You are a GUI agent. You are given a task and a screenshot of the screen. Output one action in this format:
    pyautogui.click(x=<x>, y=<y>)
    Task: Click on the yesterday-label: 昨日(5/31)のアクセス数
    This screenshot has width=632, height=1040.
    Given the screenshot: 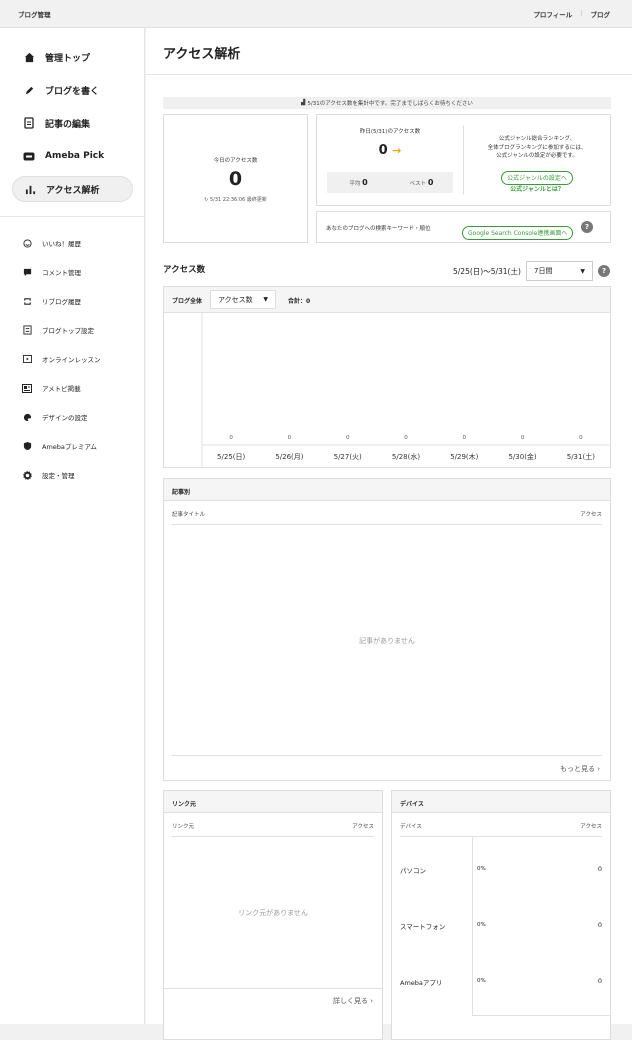 What is the action you would take?
    pyautogui.click(x=390, y=132)
    